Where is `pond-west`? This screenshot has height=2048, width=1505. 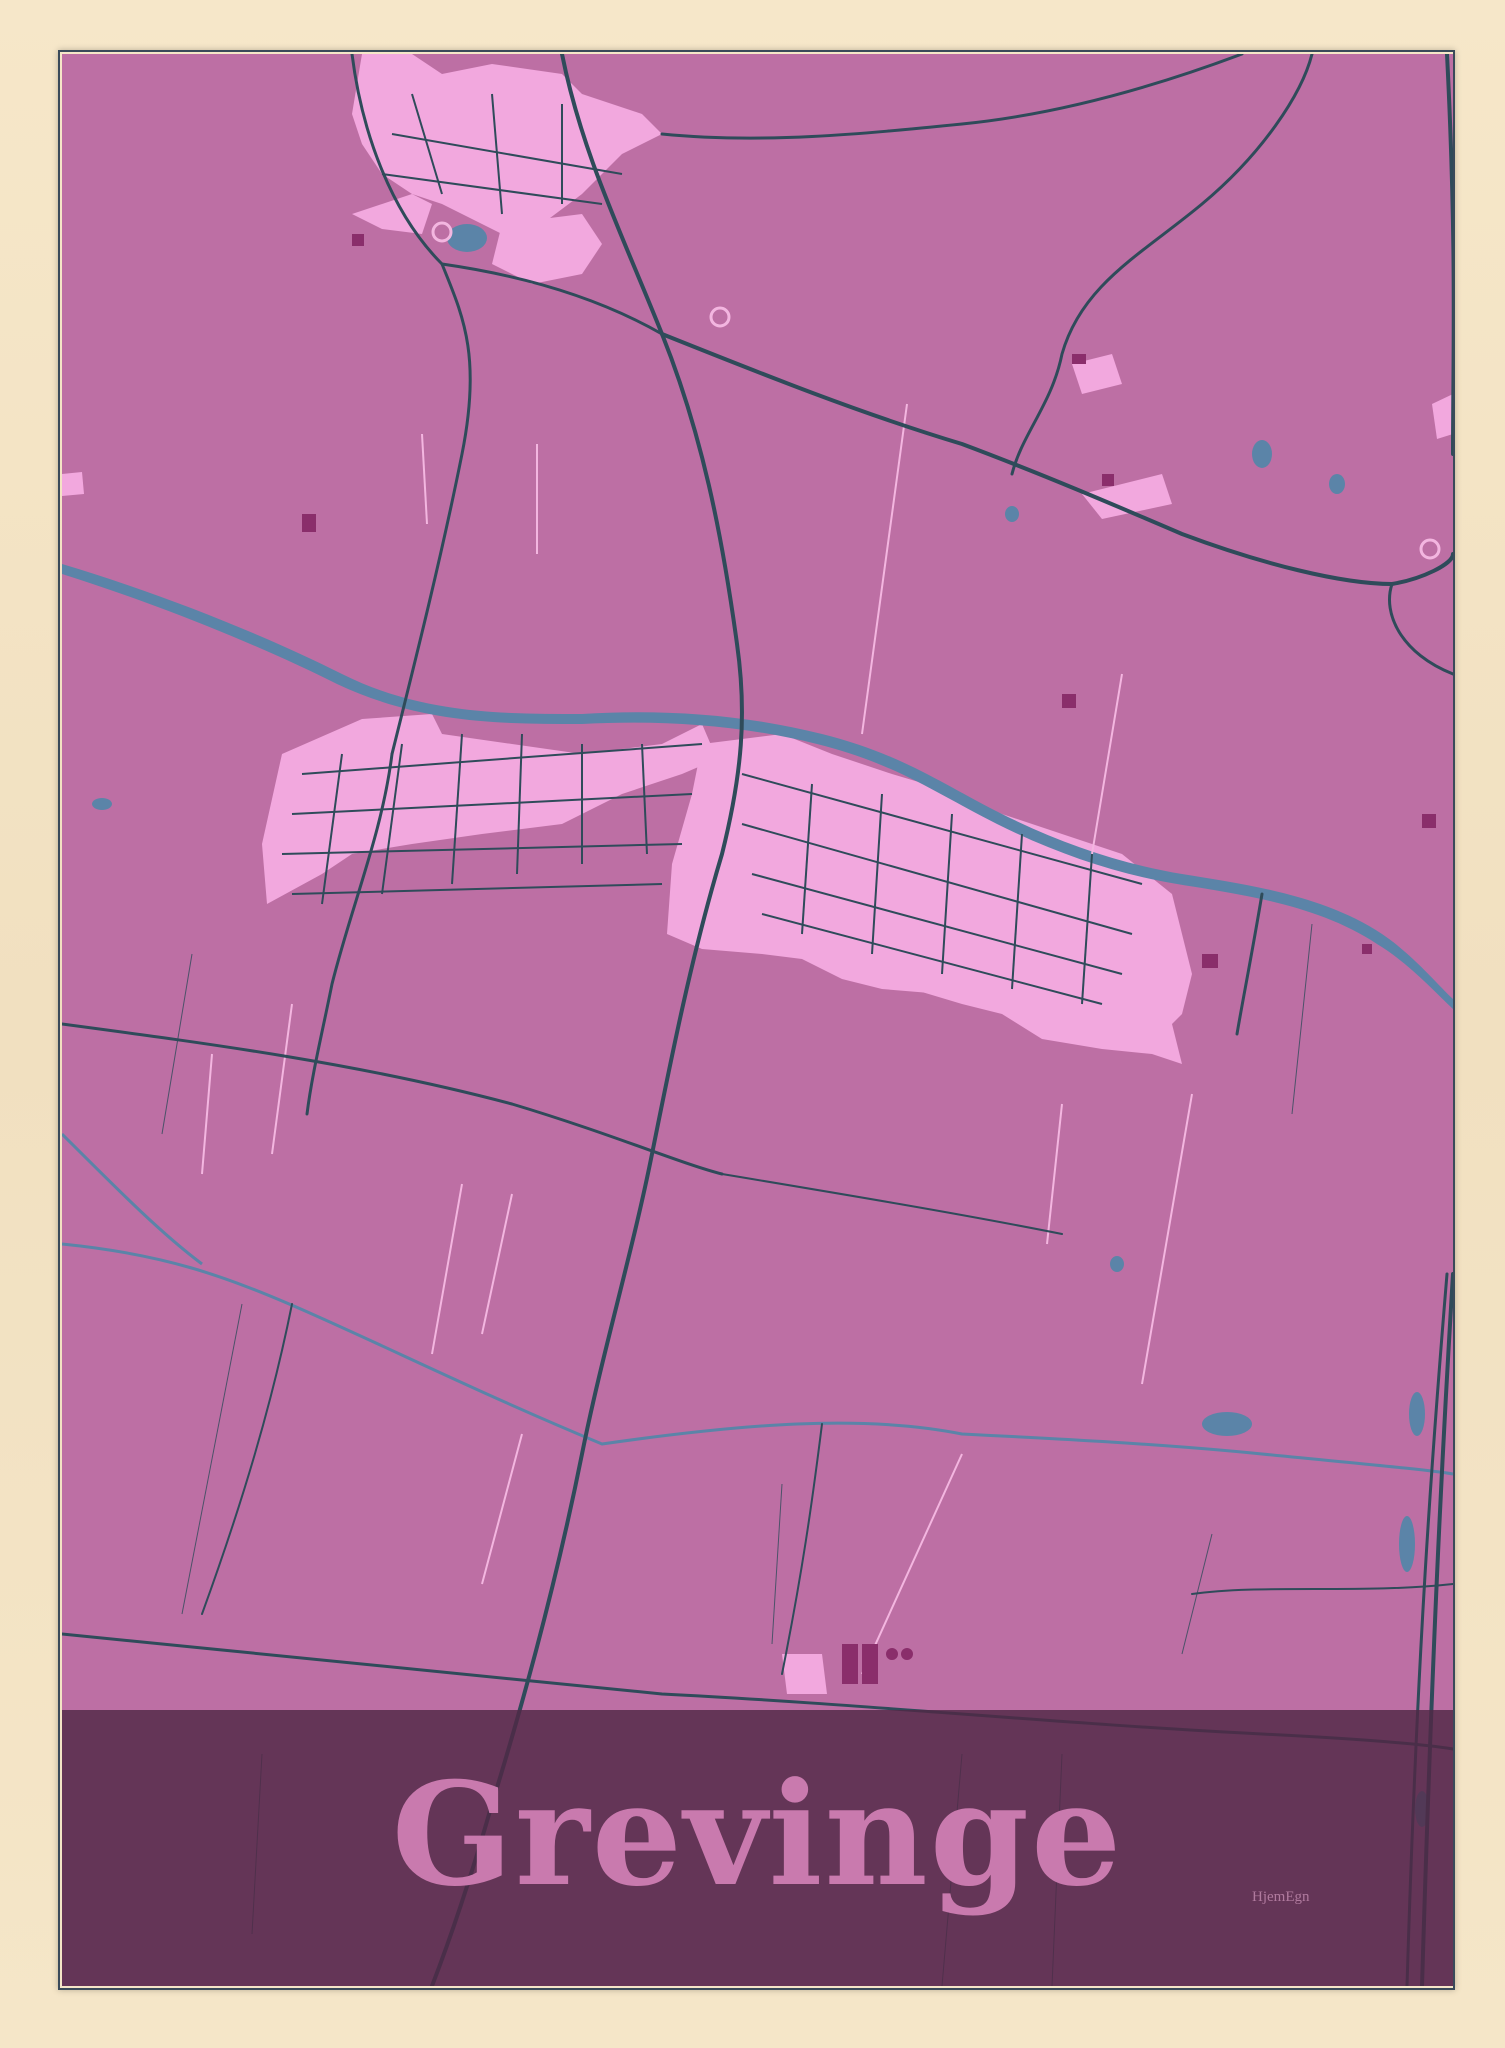
pond-west is located at coordinates (102, 804).